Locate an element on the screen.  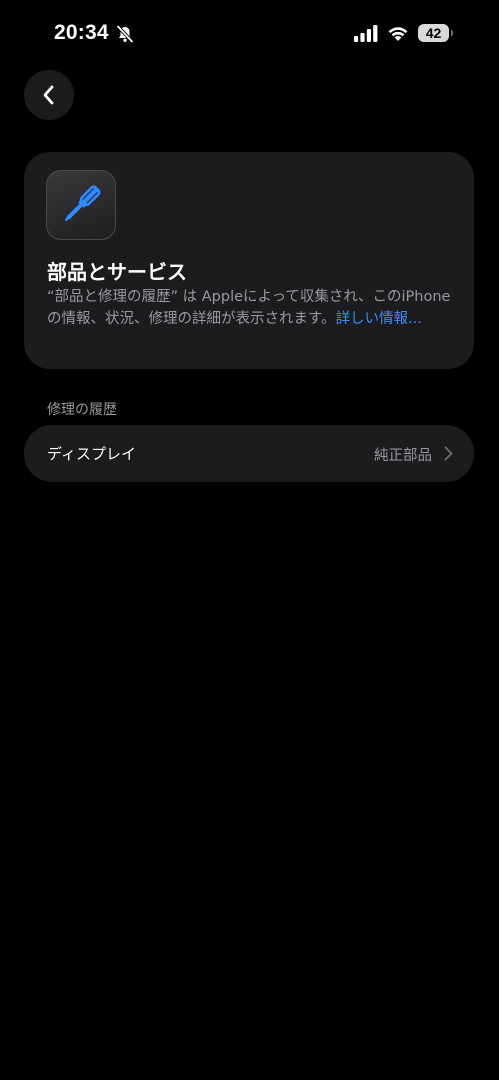
cellular-signal-icon is located at coordinates (366, 33).